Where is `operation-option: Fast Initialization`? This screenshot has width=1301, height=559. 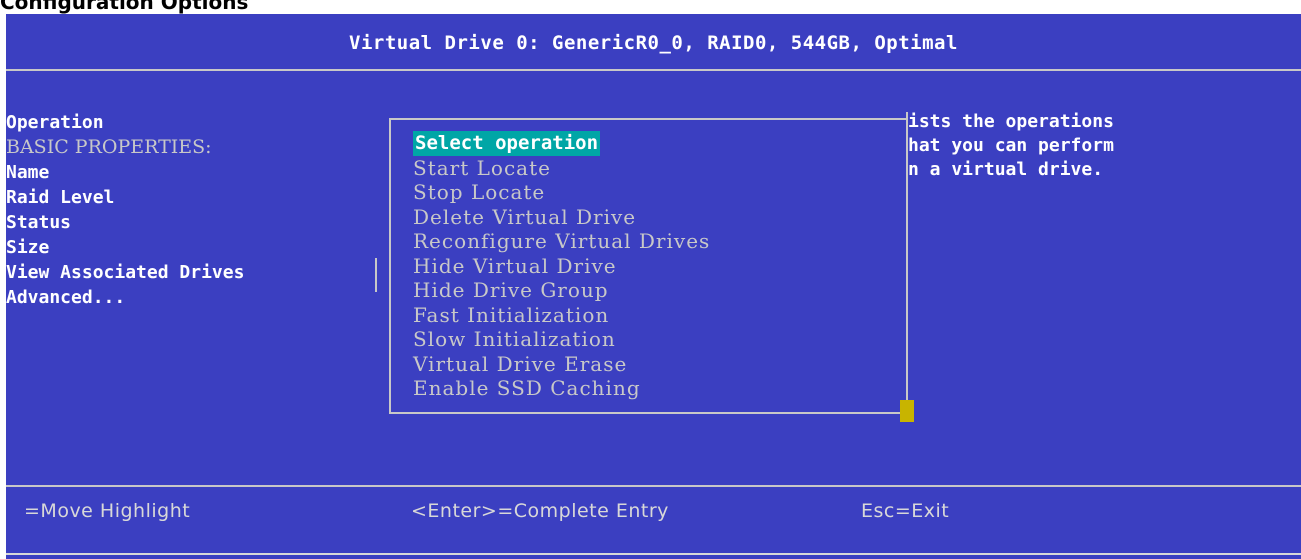 operation-option: Fast Initialization is located at coordinates (561, 315).